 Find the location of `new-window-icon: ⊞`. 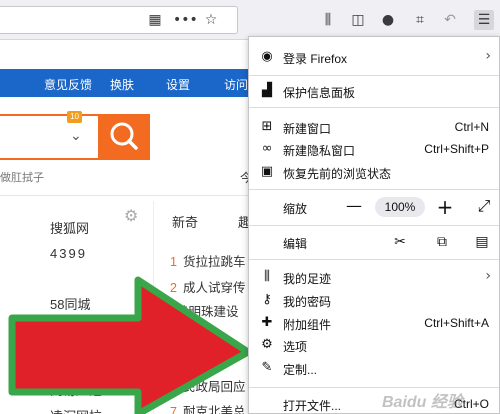

new-window-icon: ⊞ is located at coordinates (267, 126).